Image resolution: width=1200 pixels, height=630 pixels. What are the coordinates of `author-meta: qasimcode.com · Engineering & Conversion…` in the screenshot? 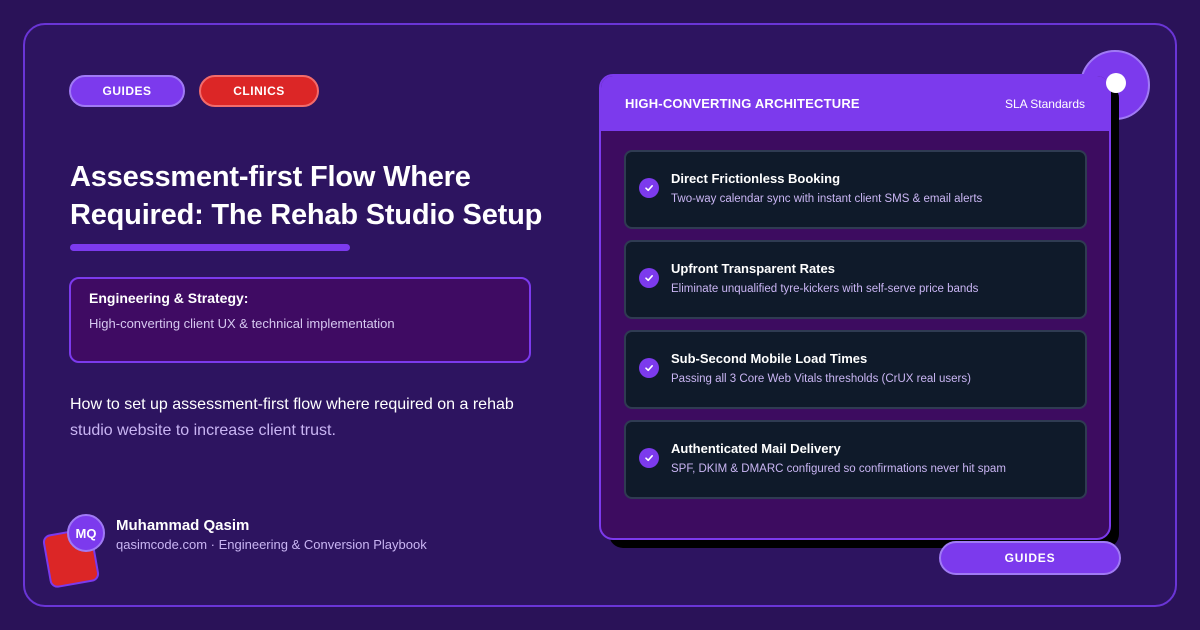 It's located at (271, 544).